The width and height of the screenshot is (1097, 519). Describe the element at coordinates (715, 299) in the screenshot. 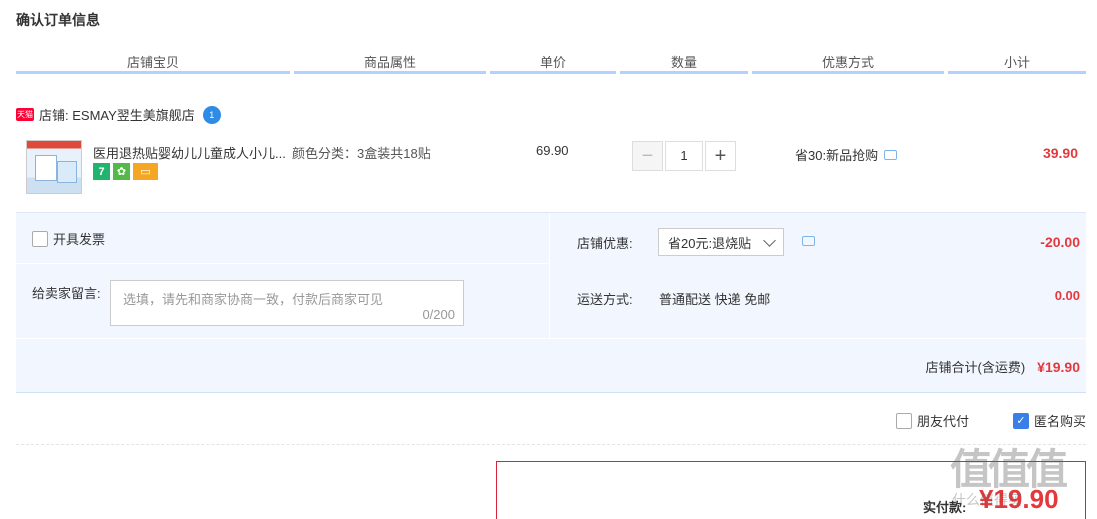

I see `shipping-method: 普通配送 快递 免邮` at that location.